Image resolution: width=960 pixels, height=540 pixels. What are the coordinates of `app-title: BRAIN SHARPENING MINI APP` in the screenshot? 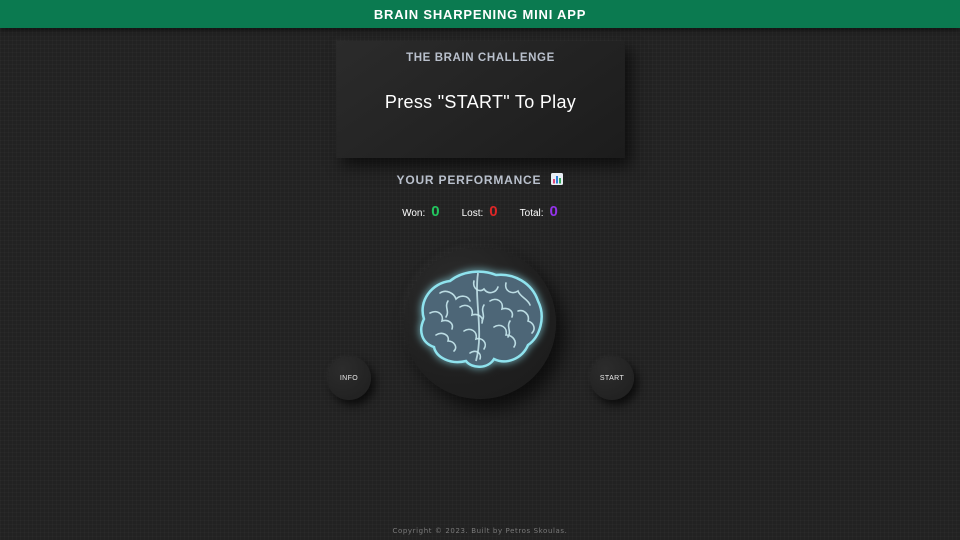 It's located at (480, 14).